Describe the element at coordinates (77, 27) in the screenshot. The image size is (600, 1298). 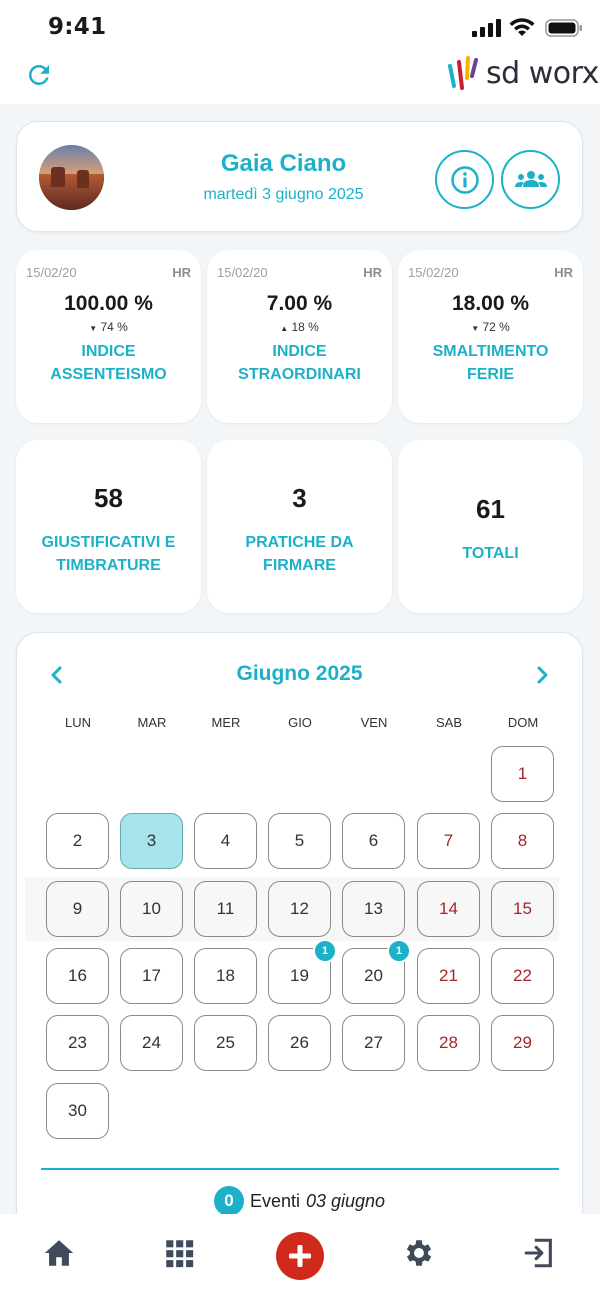
I see `status-time: 9:41` at that location.